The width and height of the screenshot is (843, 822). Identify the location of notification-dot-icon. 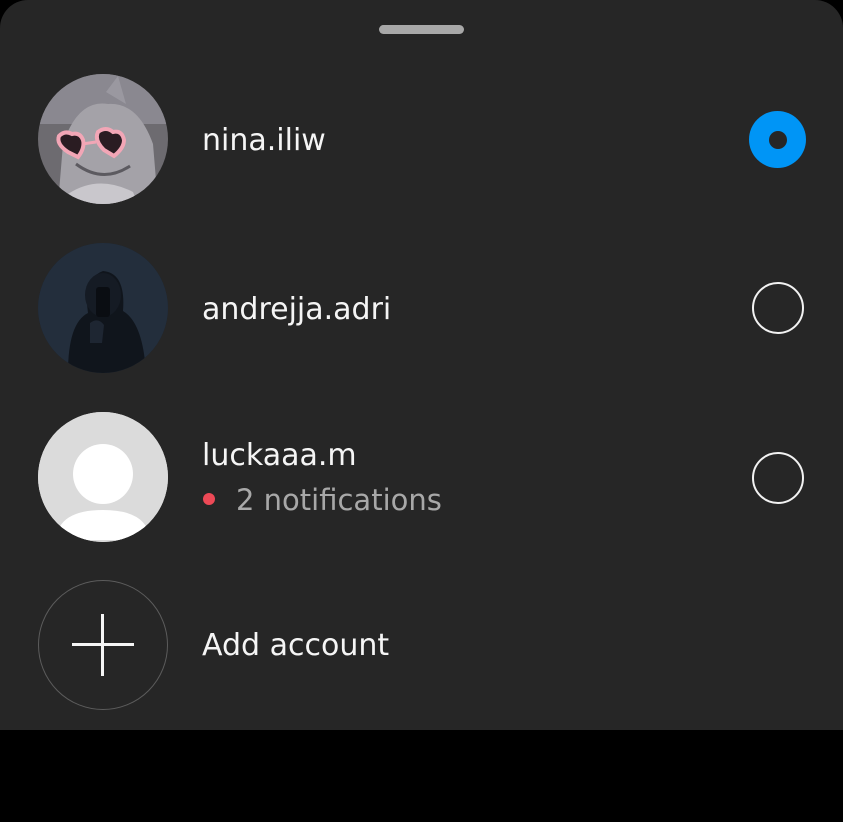
(209, 499).